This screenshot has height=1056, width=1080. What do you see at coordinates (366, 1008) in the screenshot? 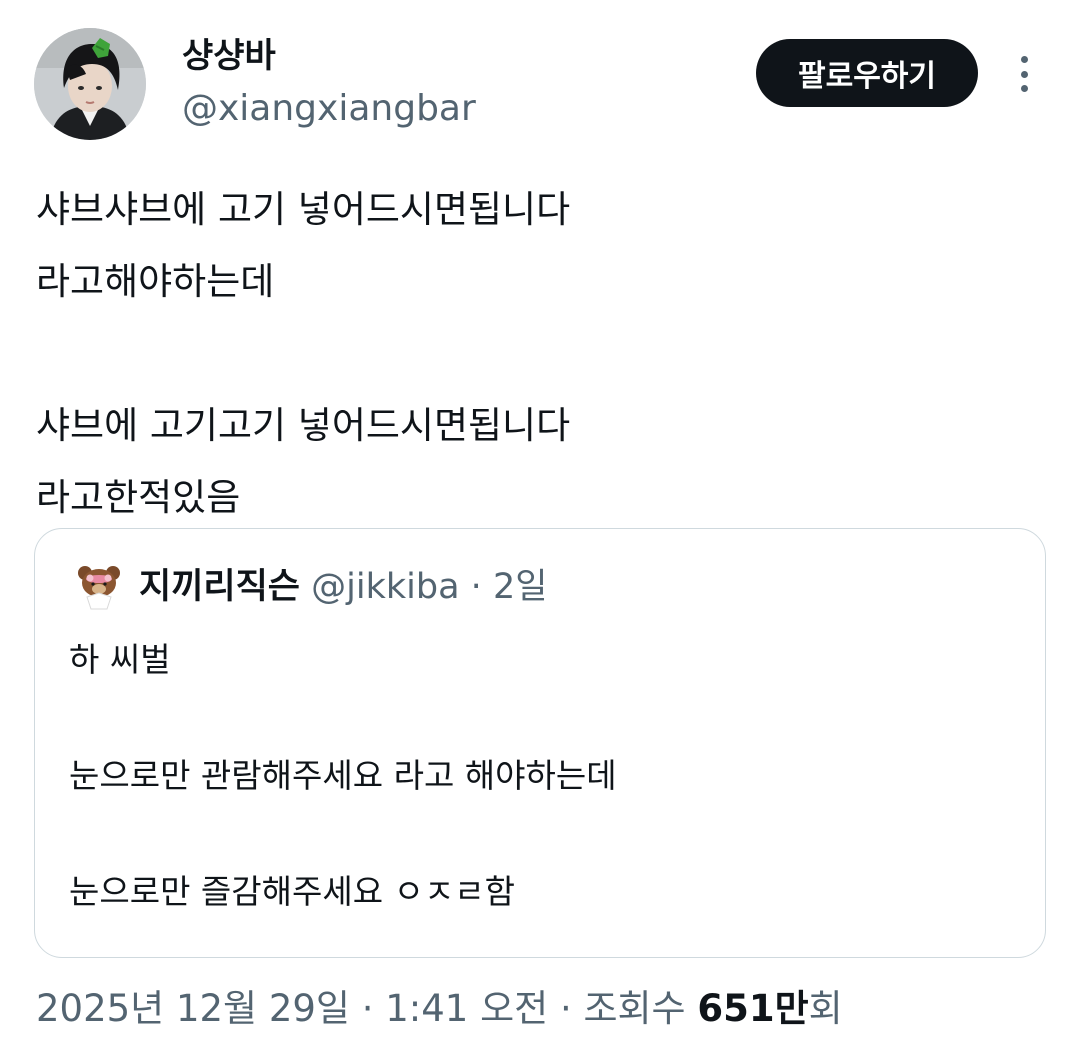
I see `tweet-timestamp: 2025년 12월 29일 · 1:41 오전 · 조회수` at bounding box center [366, 1008].